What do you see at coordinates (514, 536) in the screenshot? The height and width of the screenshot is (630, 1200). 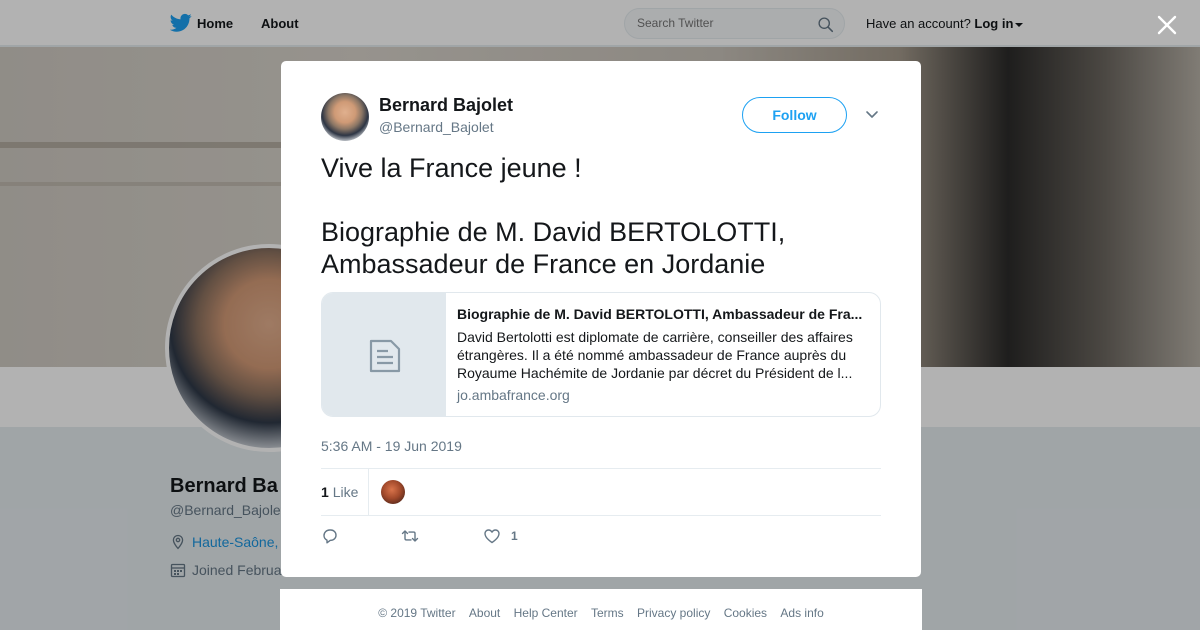 I see `like-count: 1` at bounding box center [514, 536].